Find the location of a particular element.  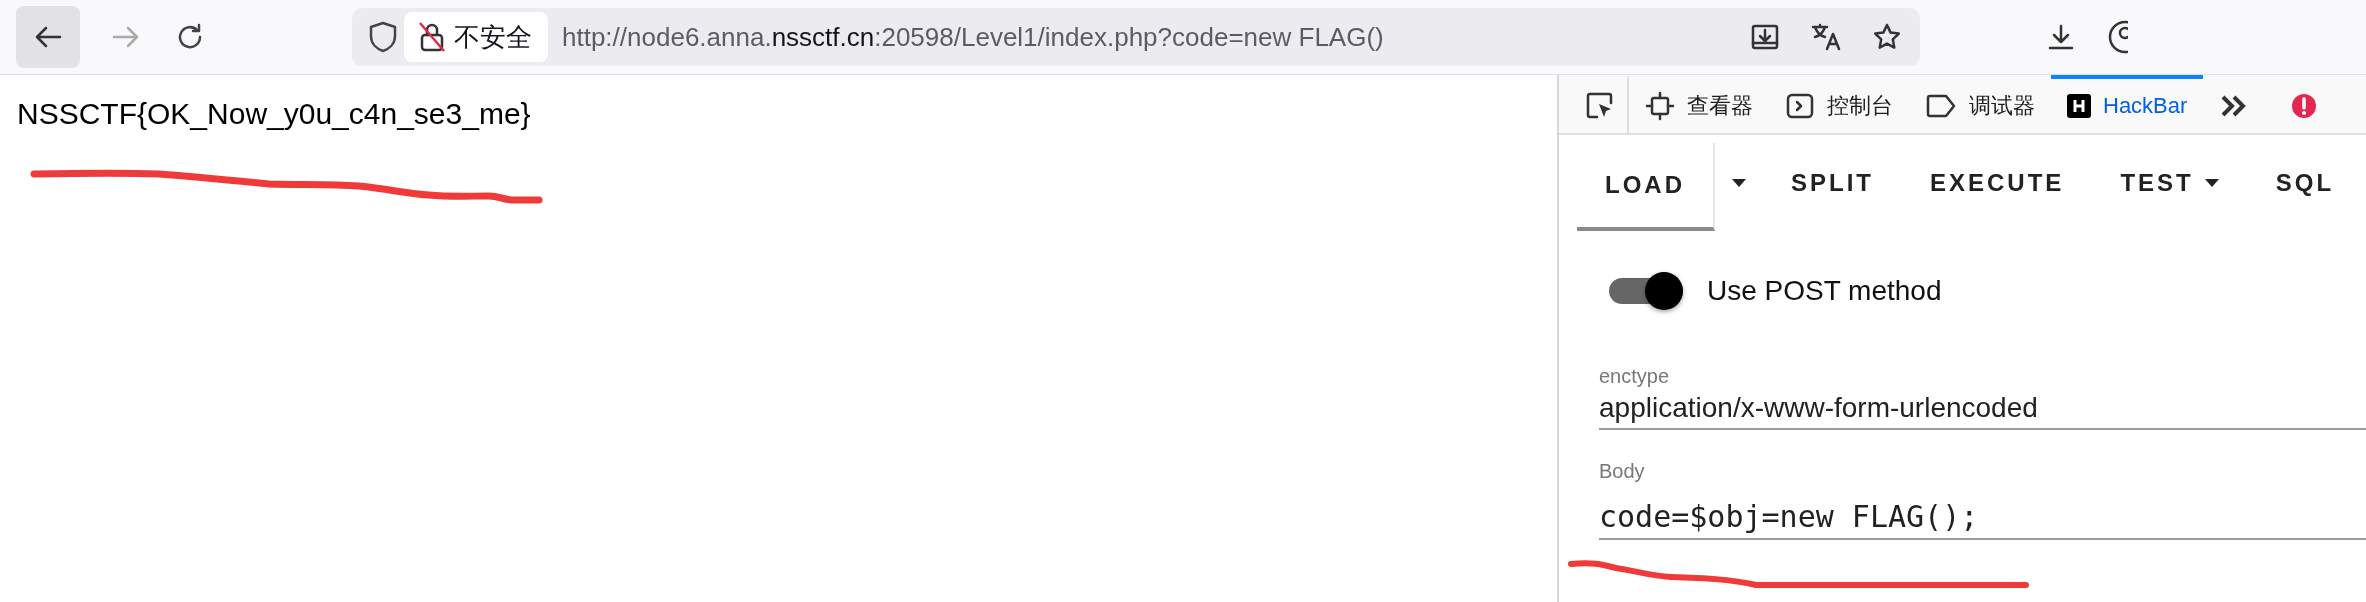

form-field: Body code=$obj=new FLAG(); is located at coordinates (1982, 500).